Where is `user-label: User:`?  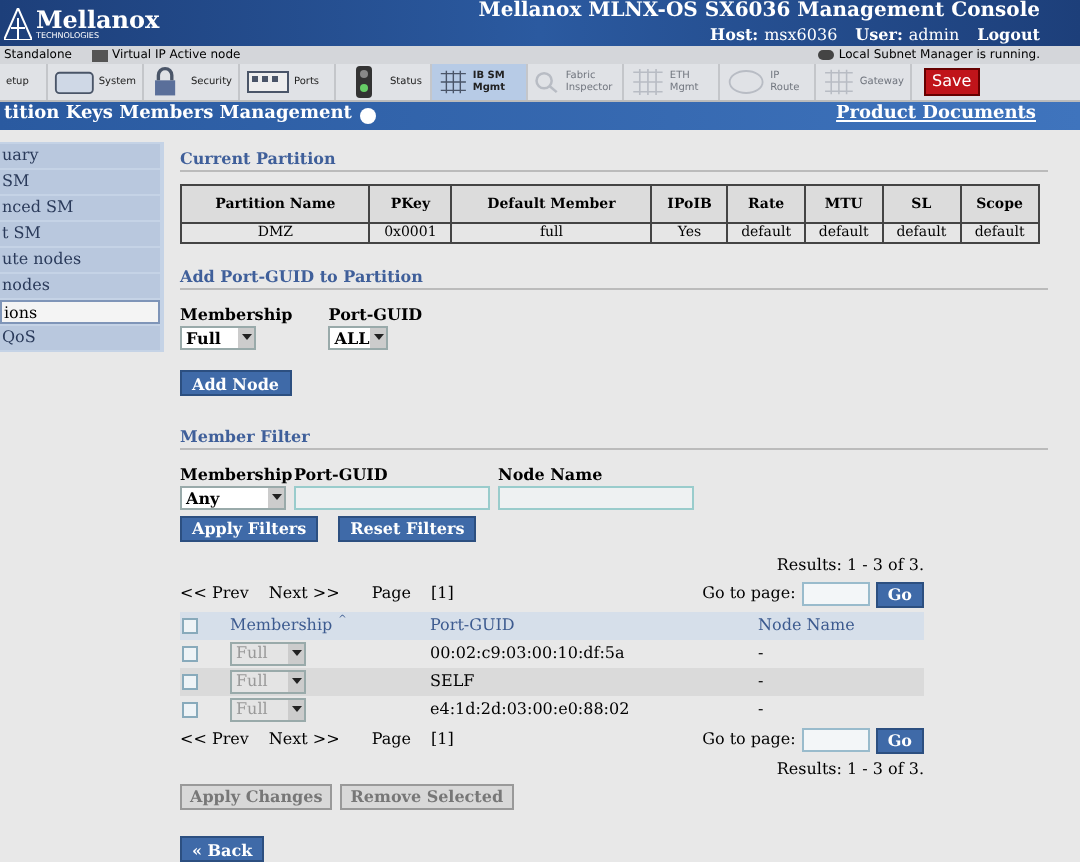
user-label: User: is located at coordinates (879, 35).